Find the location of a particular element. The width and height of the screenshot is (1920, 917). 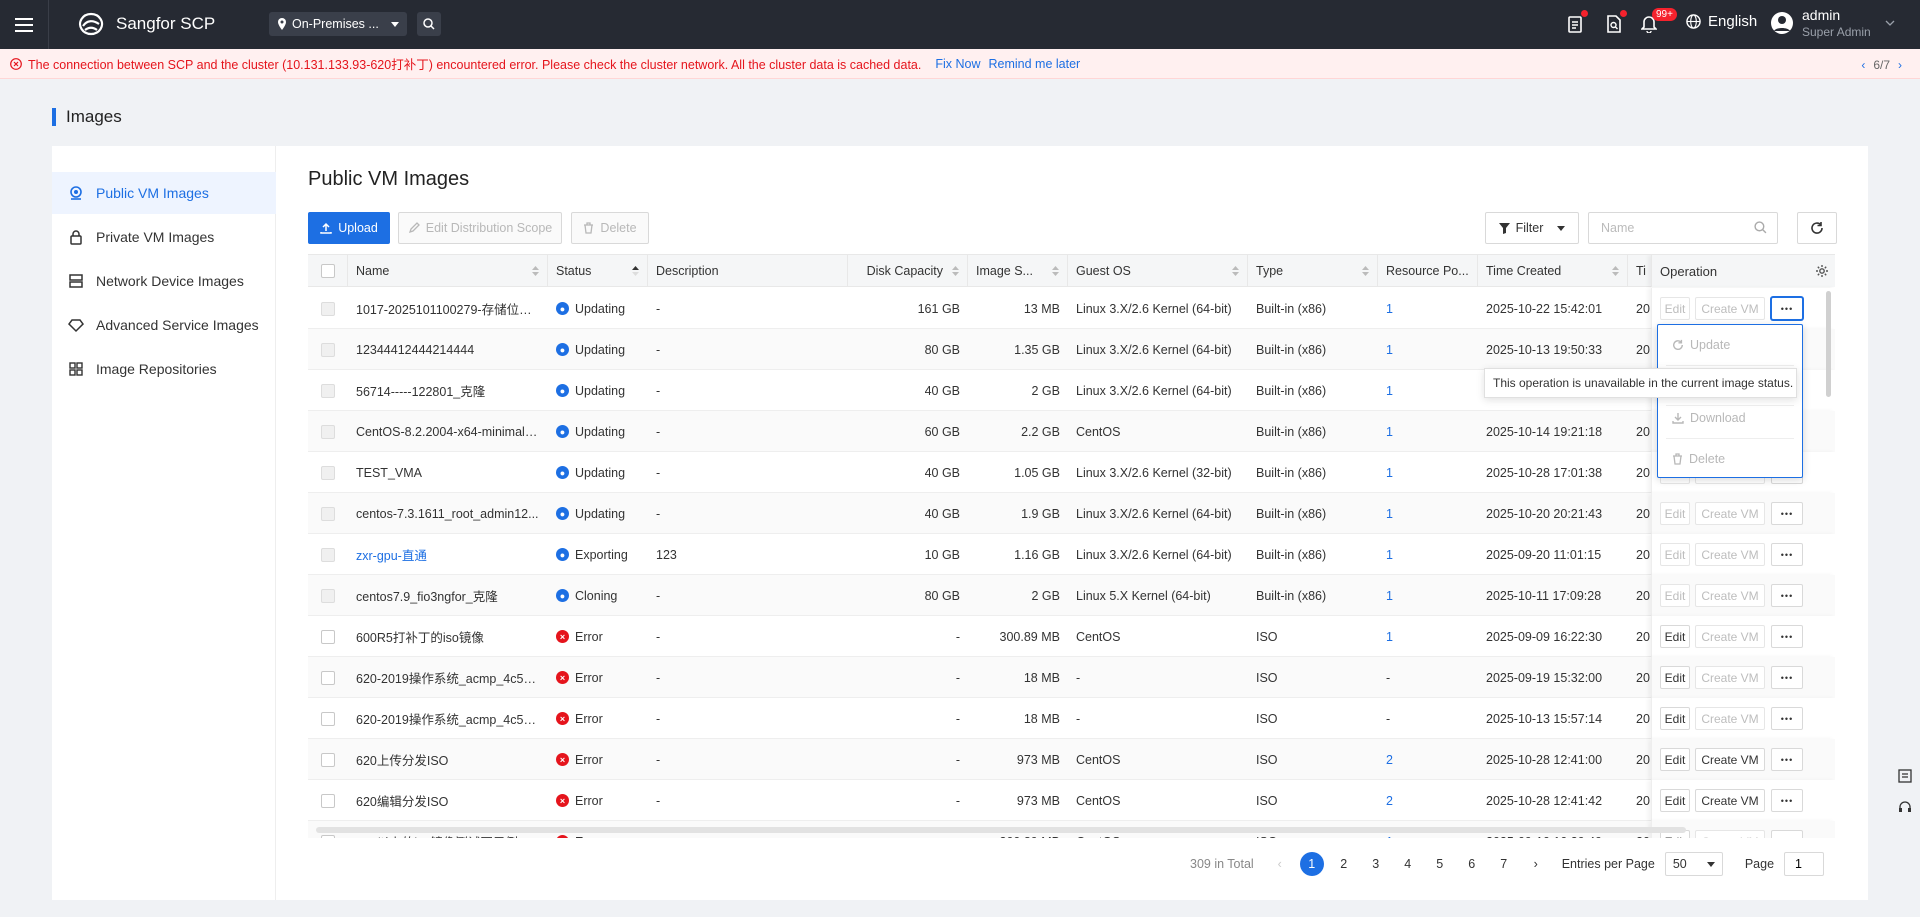

filter-button: Filter is located at coordinates (1532, 228).